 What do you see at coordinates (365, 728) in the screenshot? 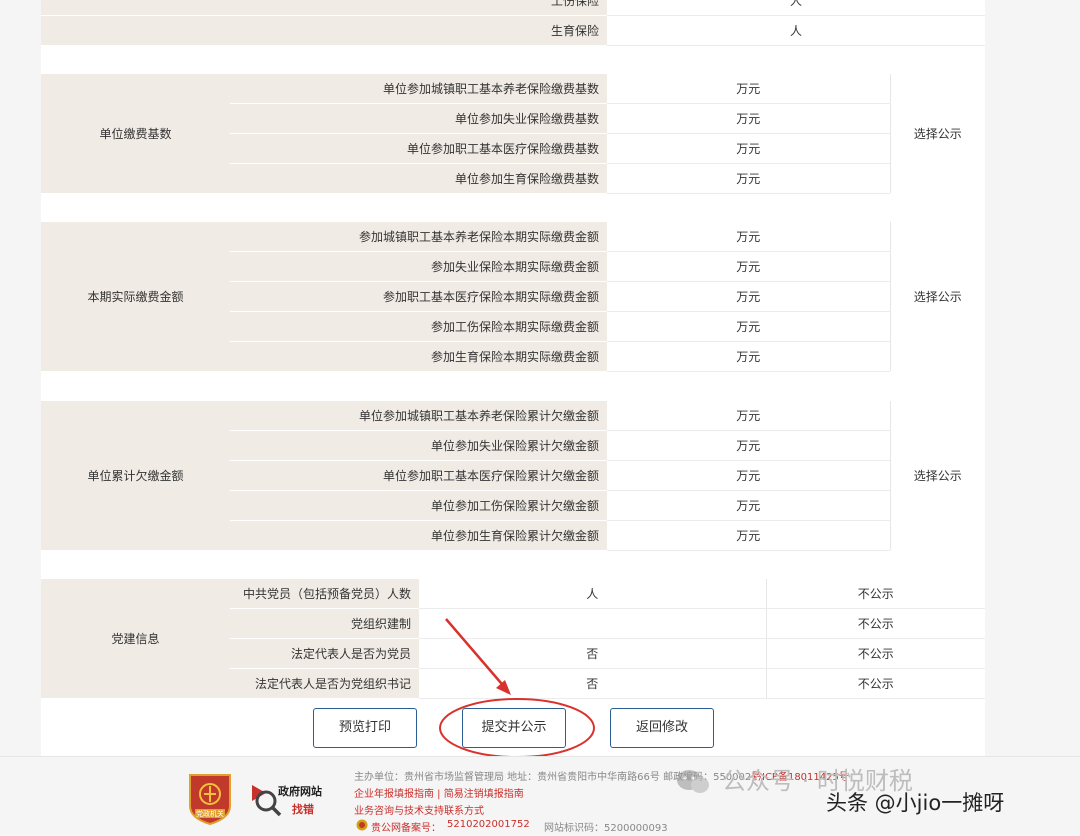
I see `preview-print-button: 预览打印` at bounding box center [365, 728].